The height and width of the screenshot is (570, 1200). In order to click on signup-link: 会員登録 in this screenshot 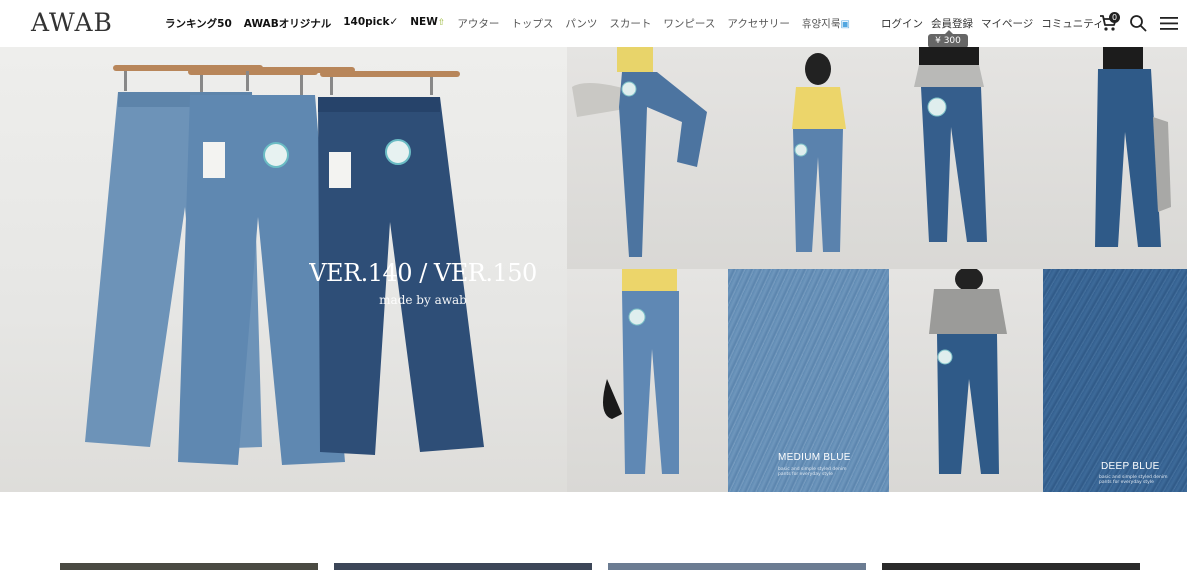, I will do `click(952, 23)`.